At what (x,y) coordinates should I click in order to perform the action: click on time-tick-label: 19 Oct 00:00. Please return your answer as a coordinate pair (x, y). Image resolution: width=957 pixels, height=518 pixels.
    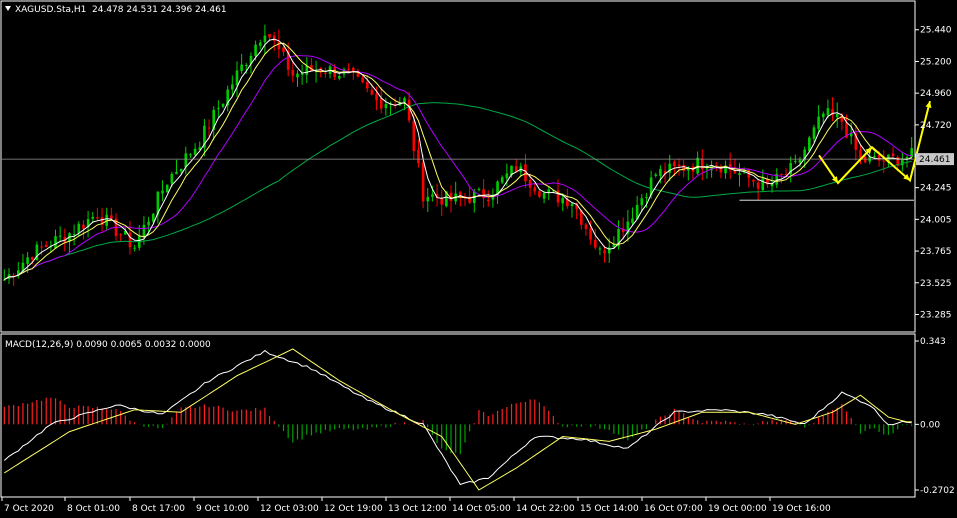
    Looking at the image, I should click on (737, 509).